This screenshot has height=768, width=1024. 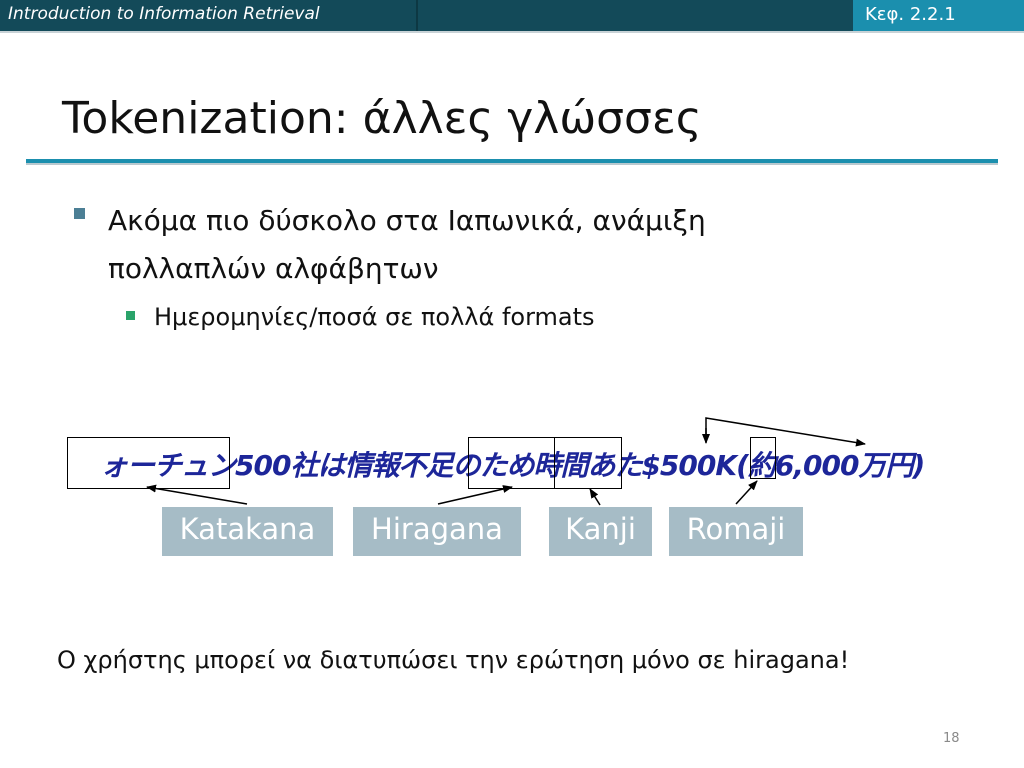 I want to click on hiragana-arrow, so click(x=475, y=495).